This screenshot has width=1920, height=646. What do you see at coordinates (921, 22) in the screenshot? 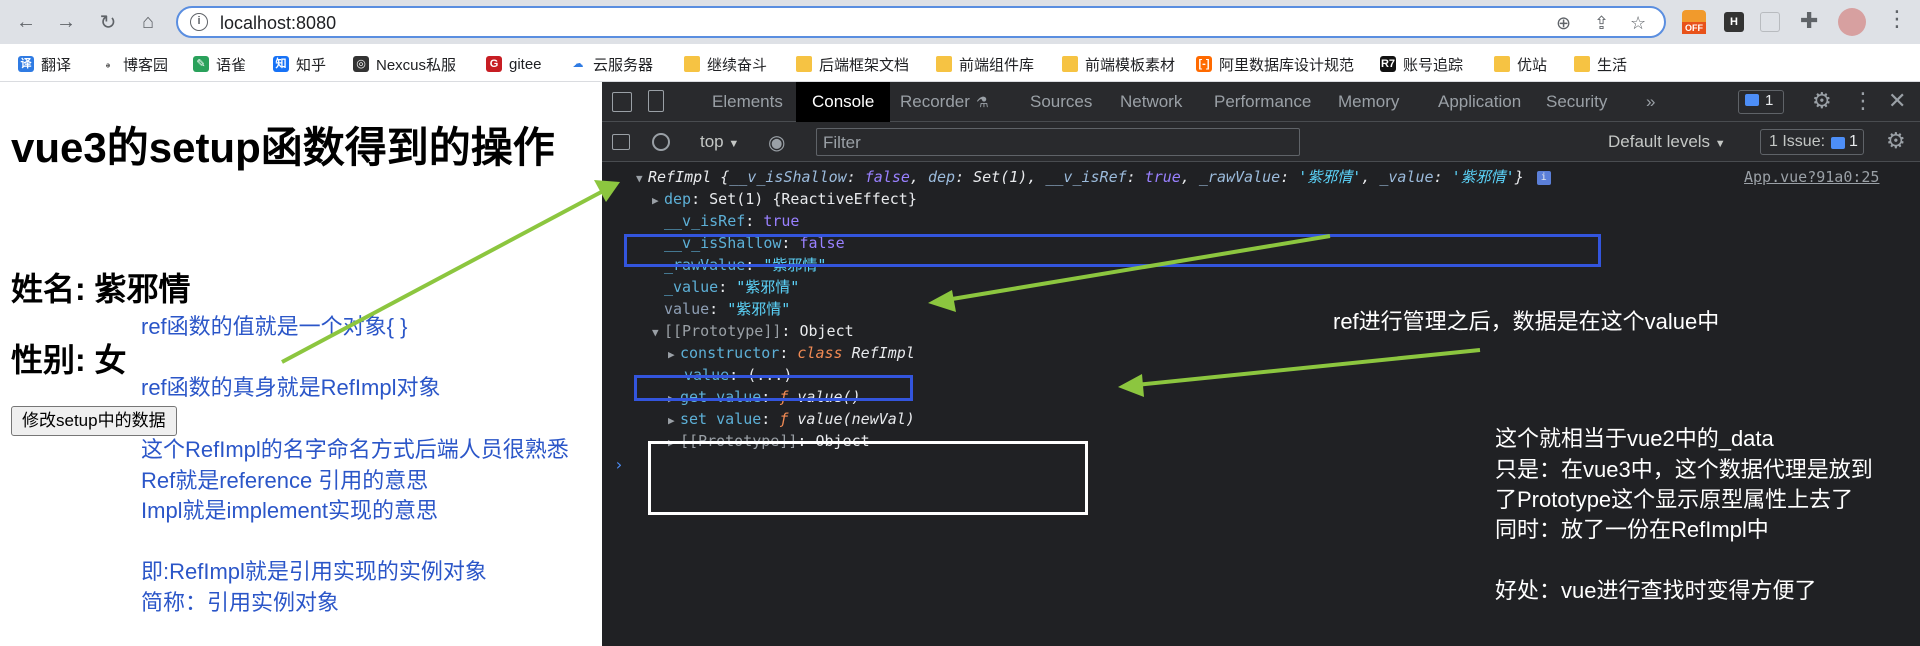
I see `address-bar: i localhost:8080 ⊕ ⇪ ☆` at bounding box center [921, 22].